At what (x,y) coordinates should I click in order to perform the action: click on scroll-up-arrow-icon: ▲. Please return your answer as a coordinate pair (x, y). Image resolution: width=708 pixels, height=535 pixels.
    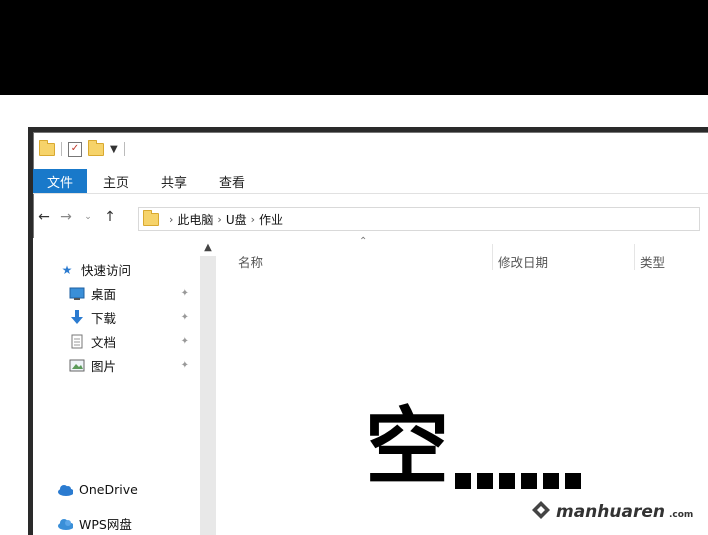
    Looking at the image, I should click on (208, 248).